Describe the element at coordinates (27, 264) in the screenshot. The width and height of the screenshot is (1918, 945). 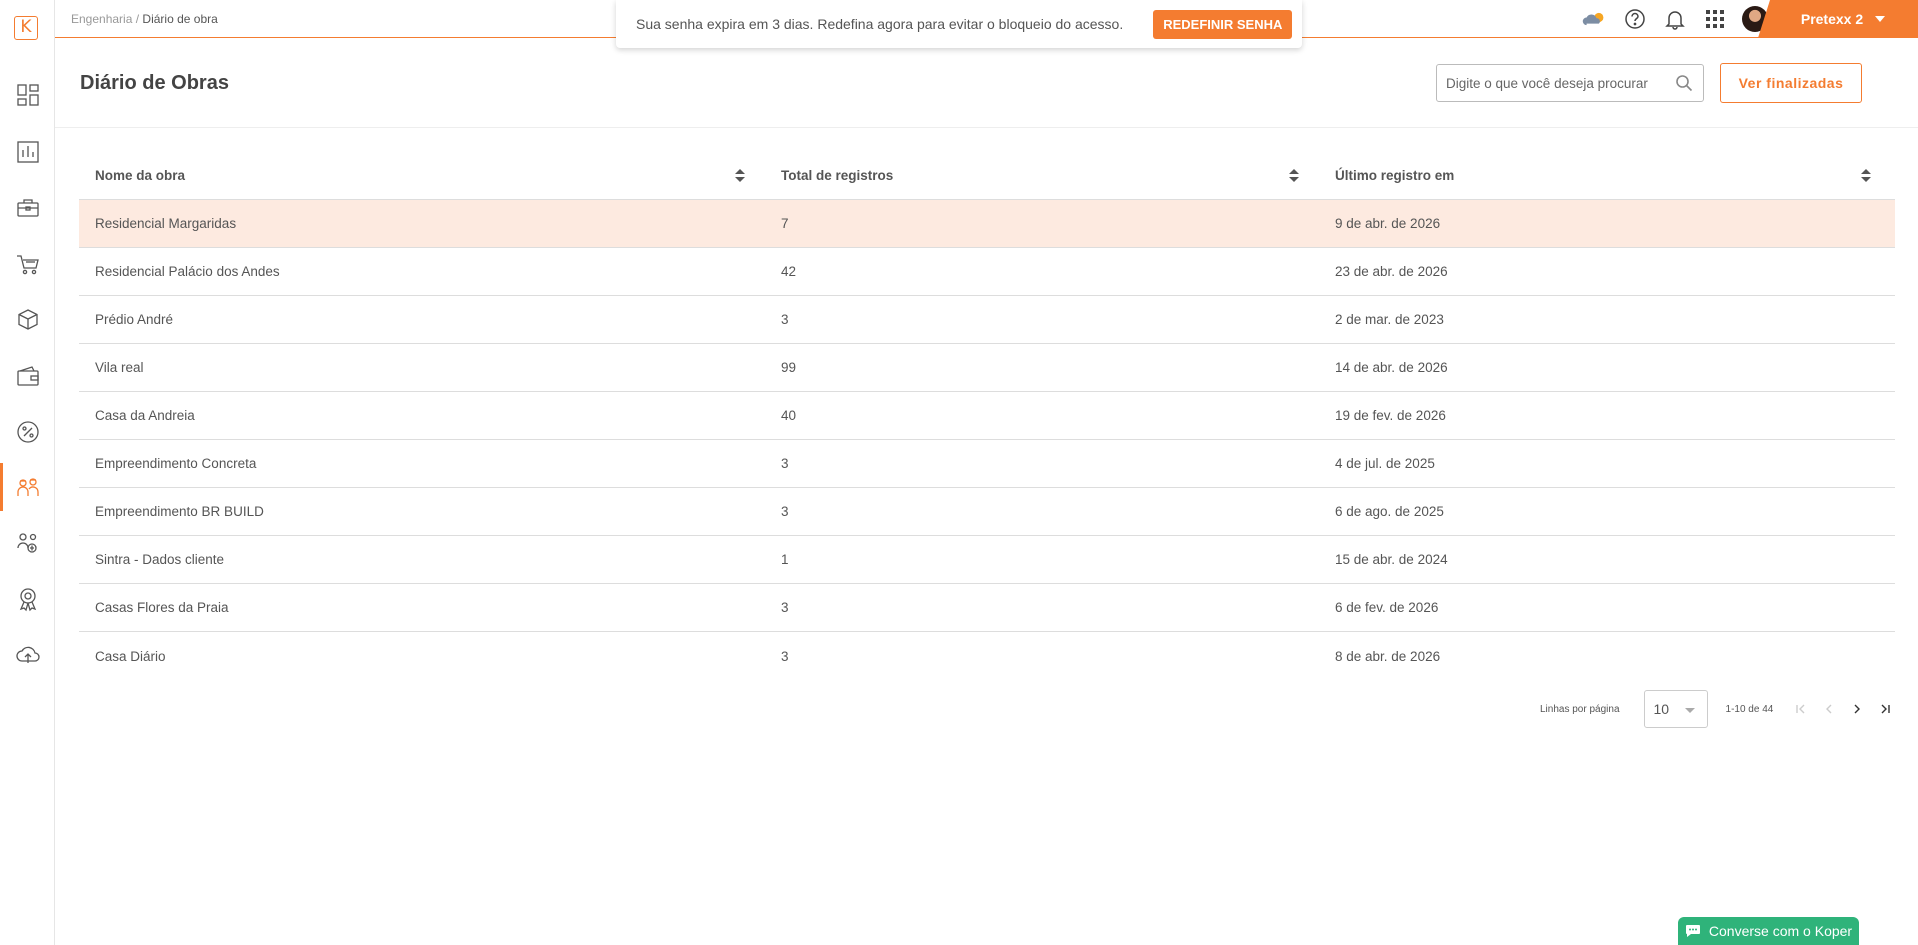
I see `shopping-cart-icon` at that location.